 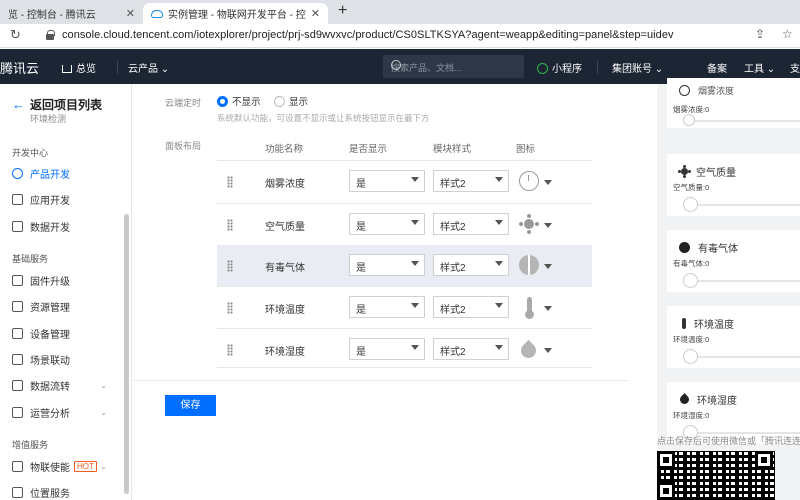 What do you see at coordinates (559, 67) in the screenshot?
I see `nav-mini-program: 小程序` at bounding box center [559, 67].